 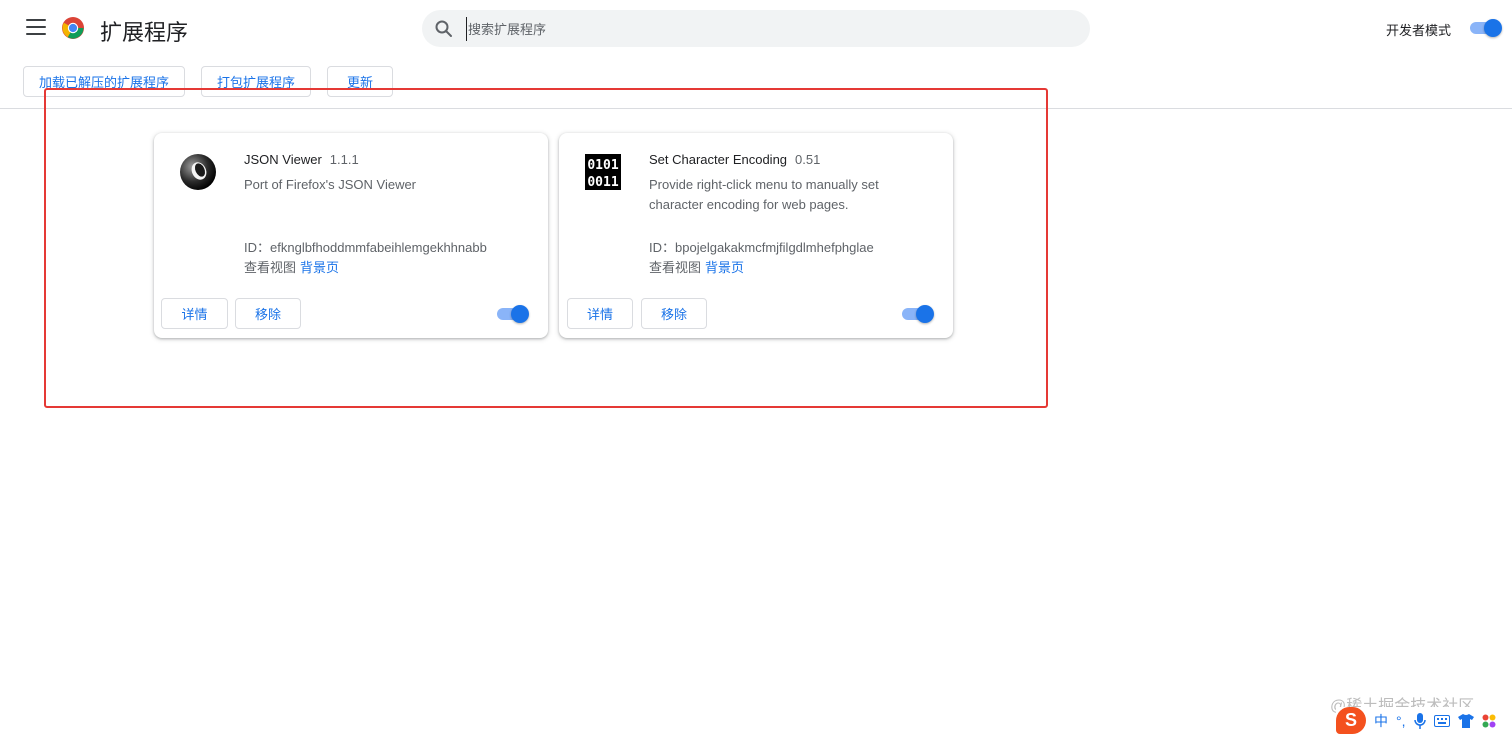 What do you see at coordinates (344, 159) in the screenshot?
I see `extension-version: 1.1.1` at bounding box center [344, 159].